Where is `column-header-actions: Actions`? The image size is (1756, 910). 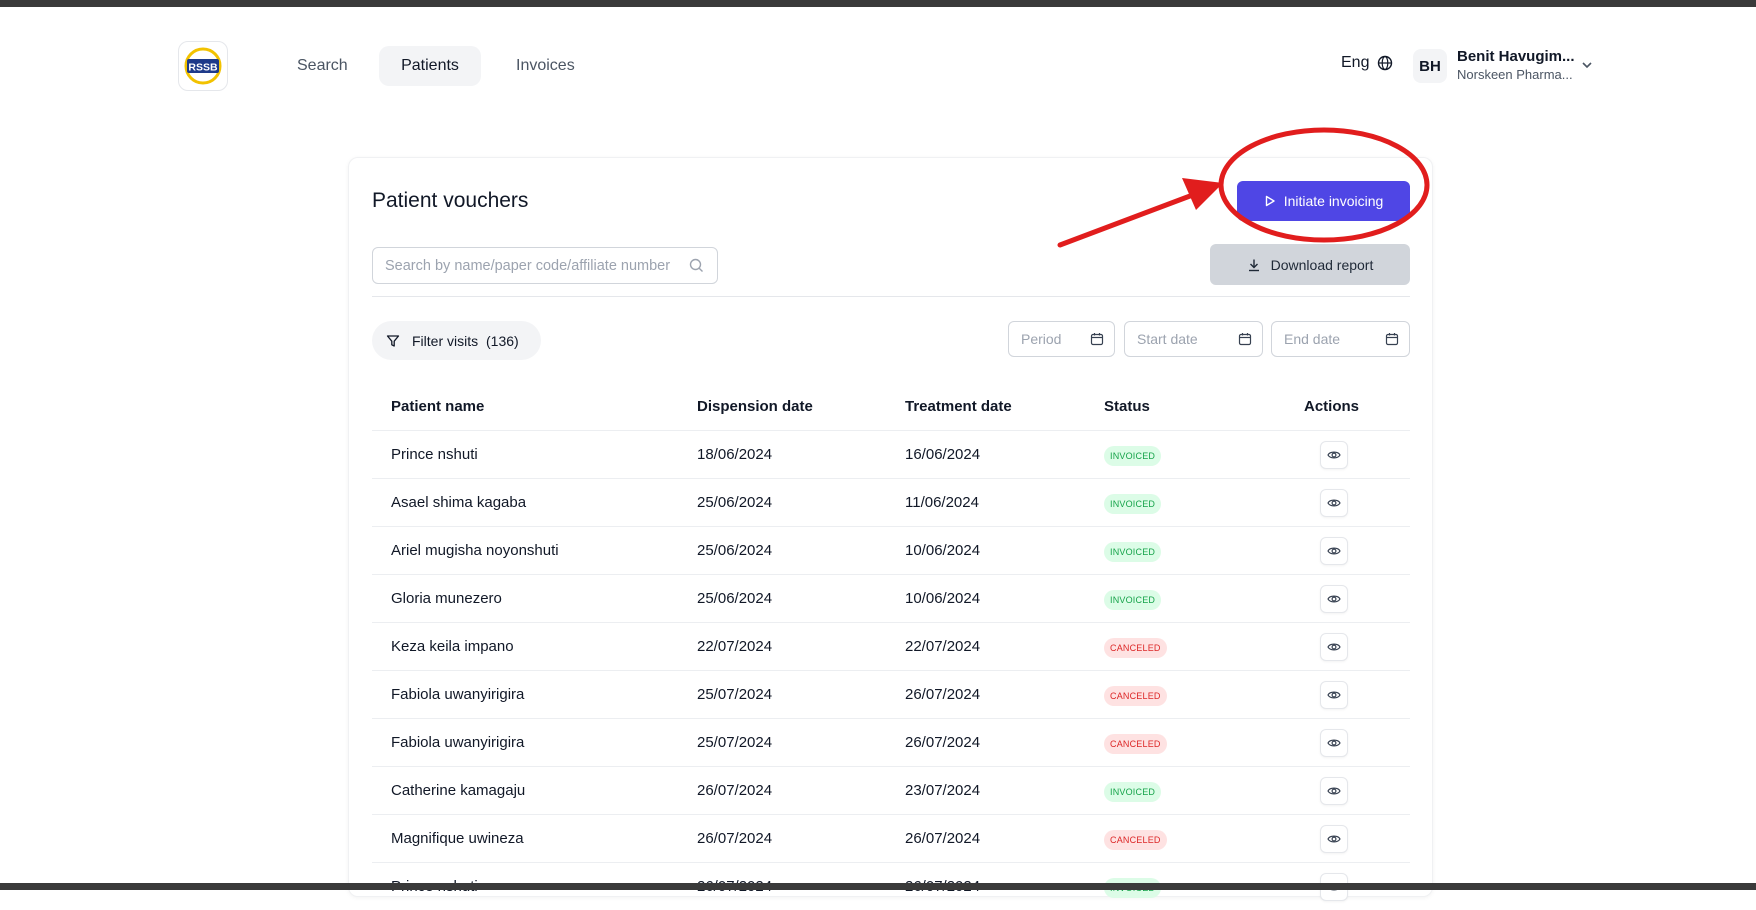 column-header-actions: Actions is located at coordinates (1332, 406).